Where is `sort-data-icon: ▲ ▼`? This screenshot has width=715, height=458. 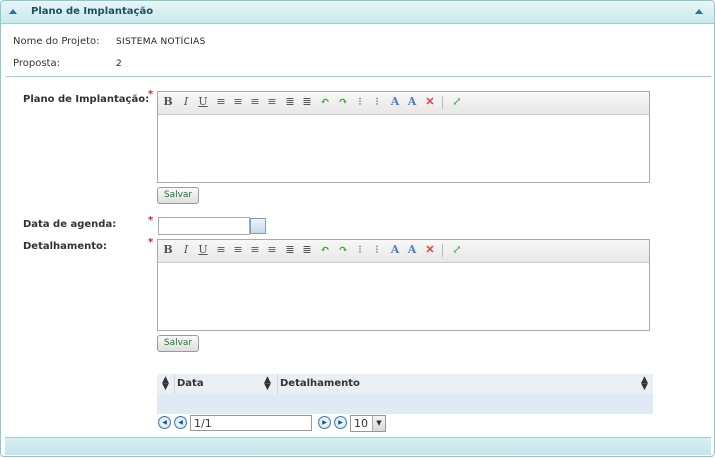 sort-data-icon: ▲ ▼ is located at coordinates (267, 384).